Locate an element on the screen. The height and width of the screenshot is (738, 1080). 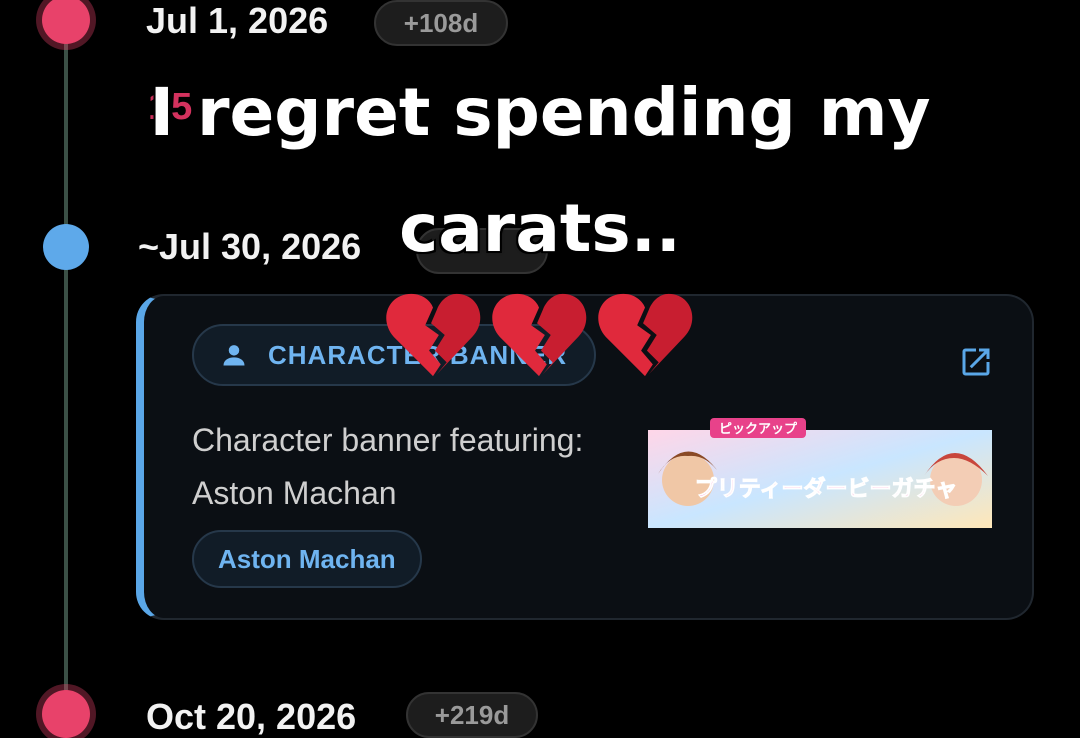
banner-image: ピックアップ プリティーダービーガチャ is located at coordinates (820, 474).